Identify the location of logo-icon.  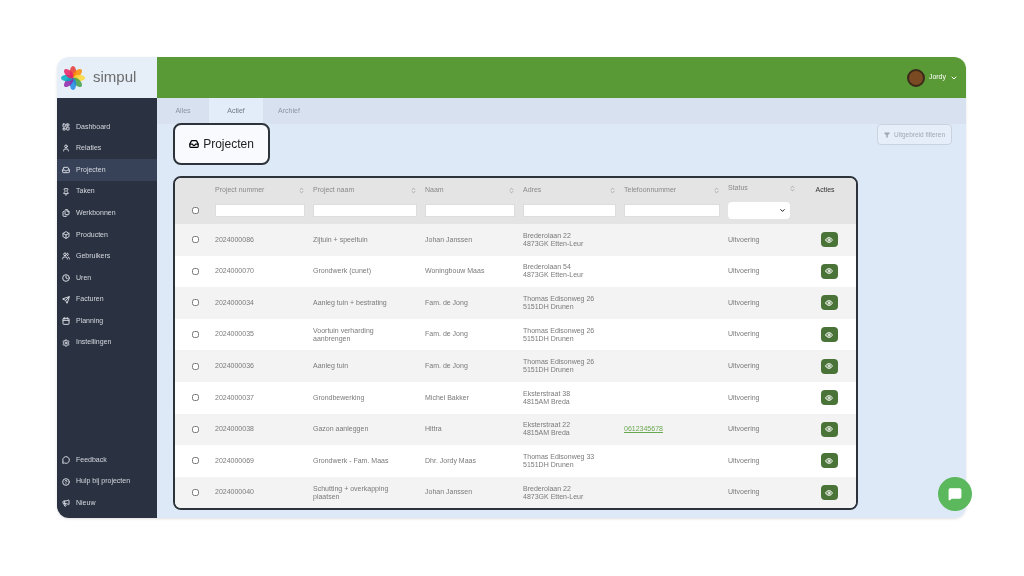
(73, 77).